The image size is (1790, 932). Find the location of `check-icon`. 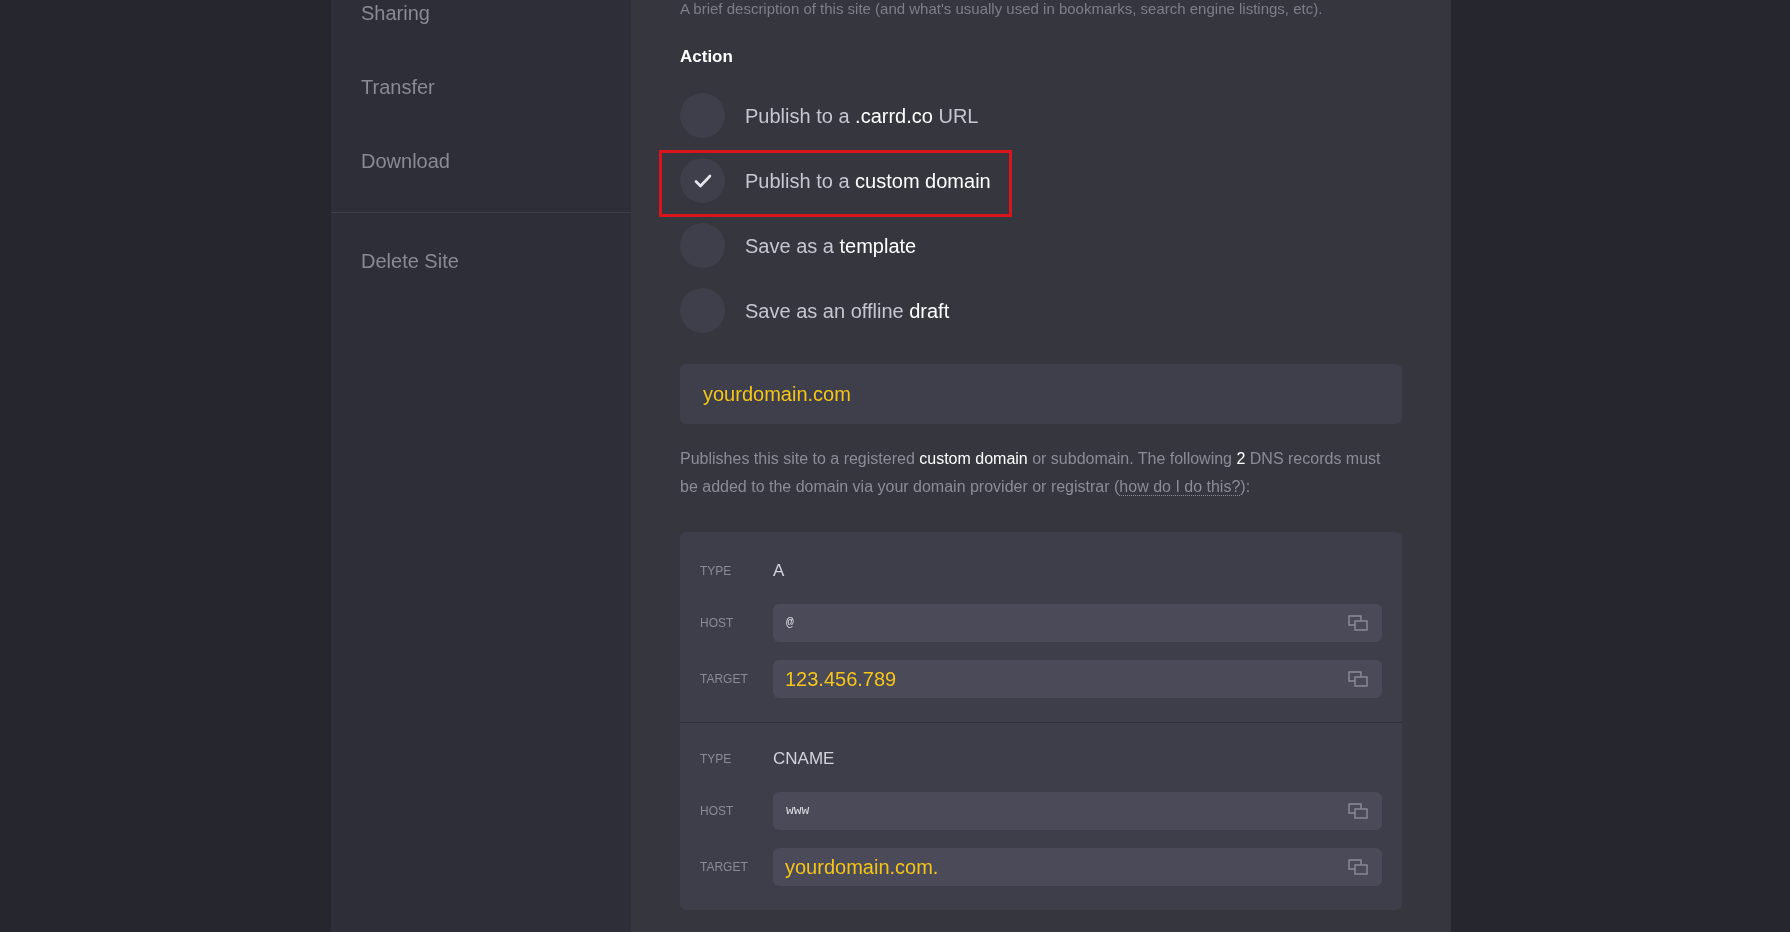

check-icon is located at coordinates (702, 180).